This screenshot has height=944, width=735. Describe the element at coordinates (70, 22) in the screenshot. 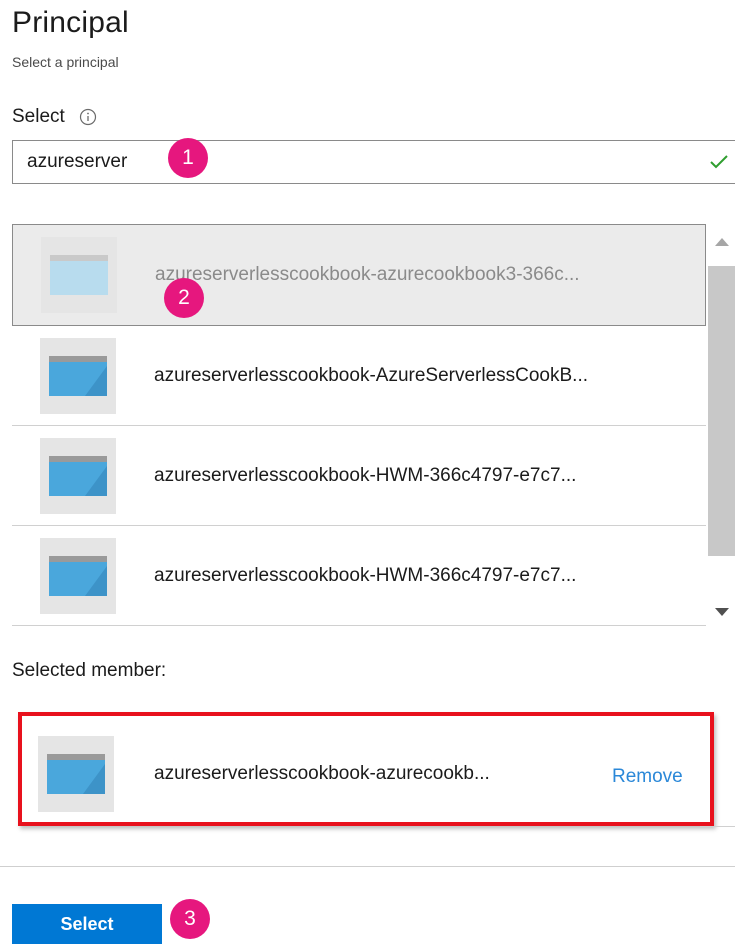

I see `page-title: Principal` at that location.